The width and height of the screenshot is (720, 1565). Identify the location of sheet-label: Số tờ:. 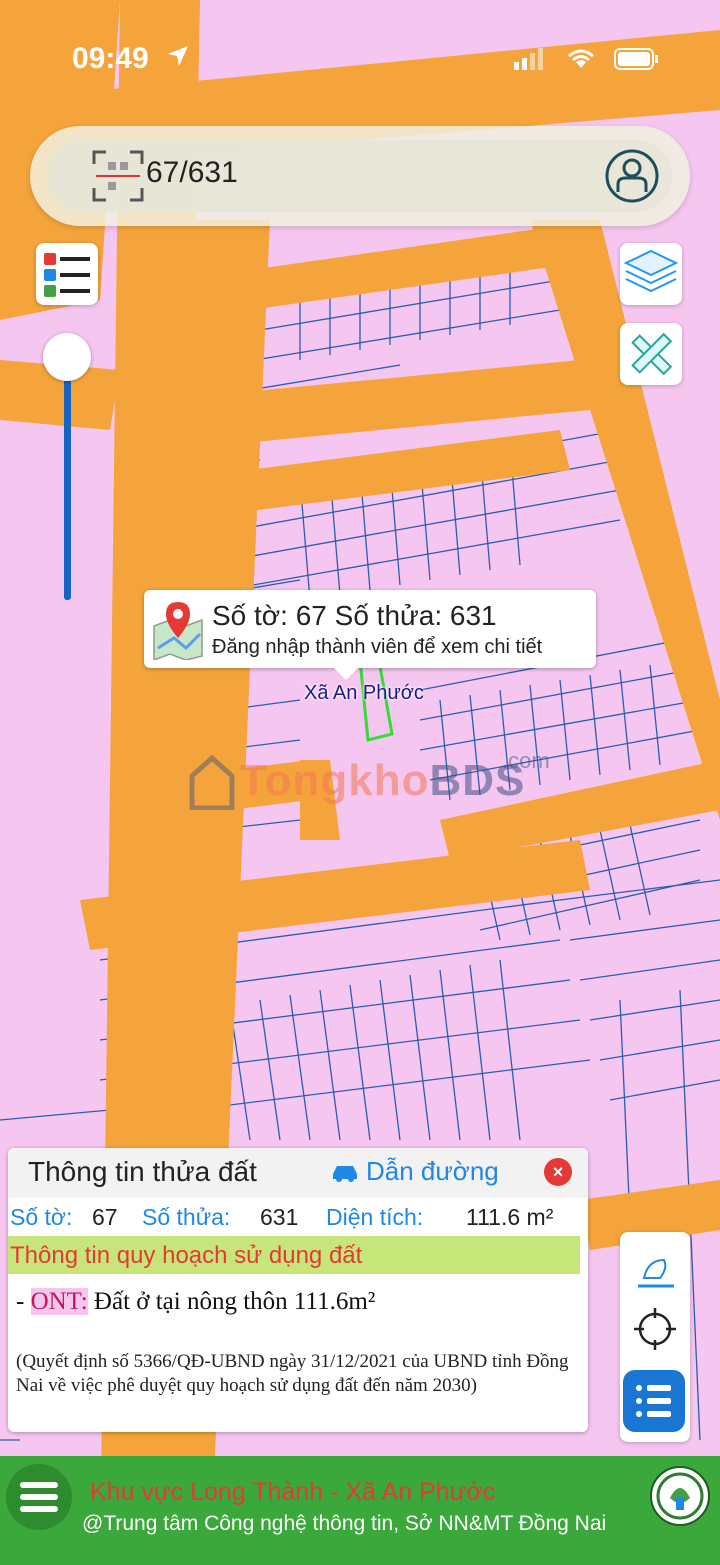
(41, 1217).